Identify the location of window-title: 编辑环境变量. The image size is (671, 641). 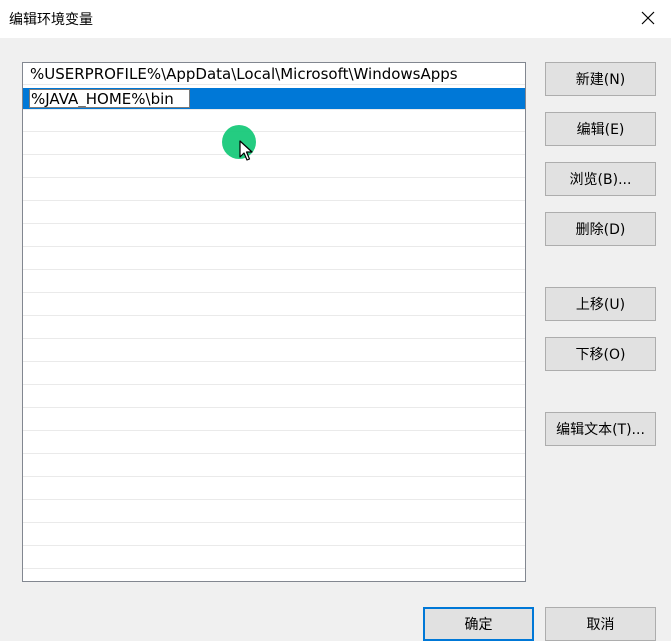
(51, 20).